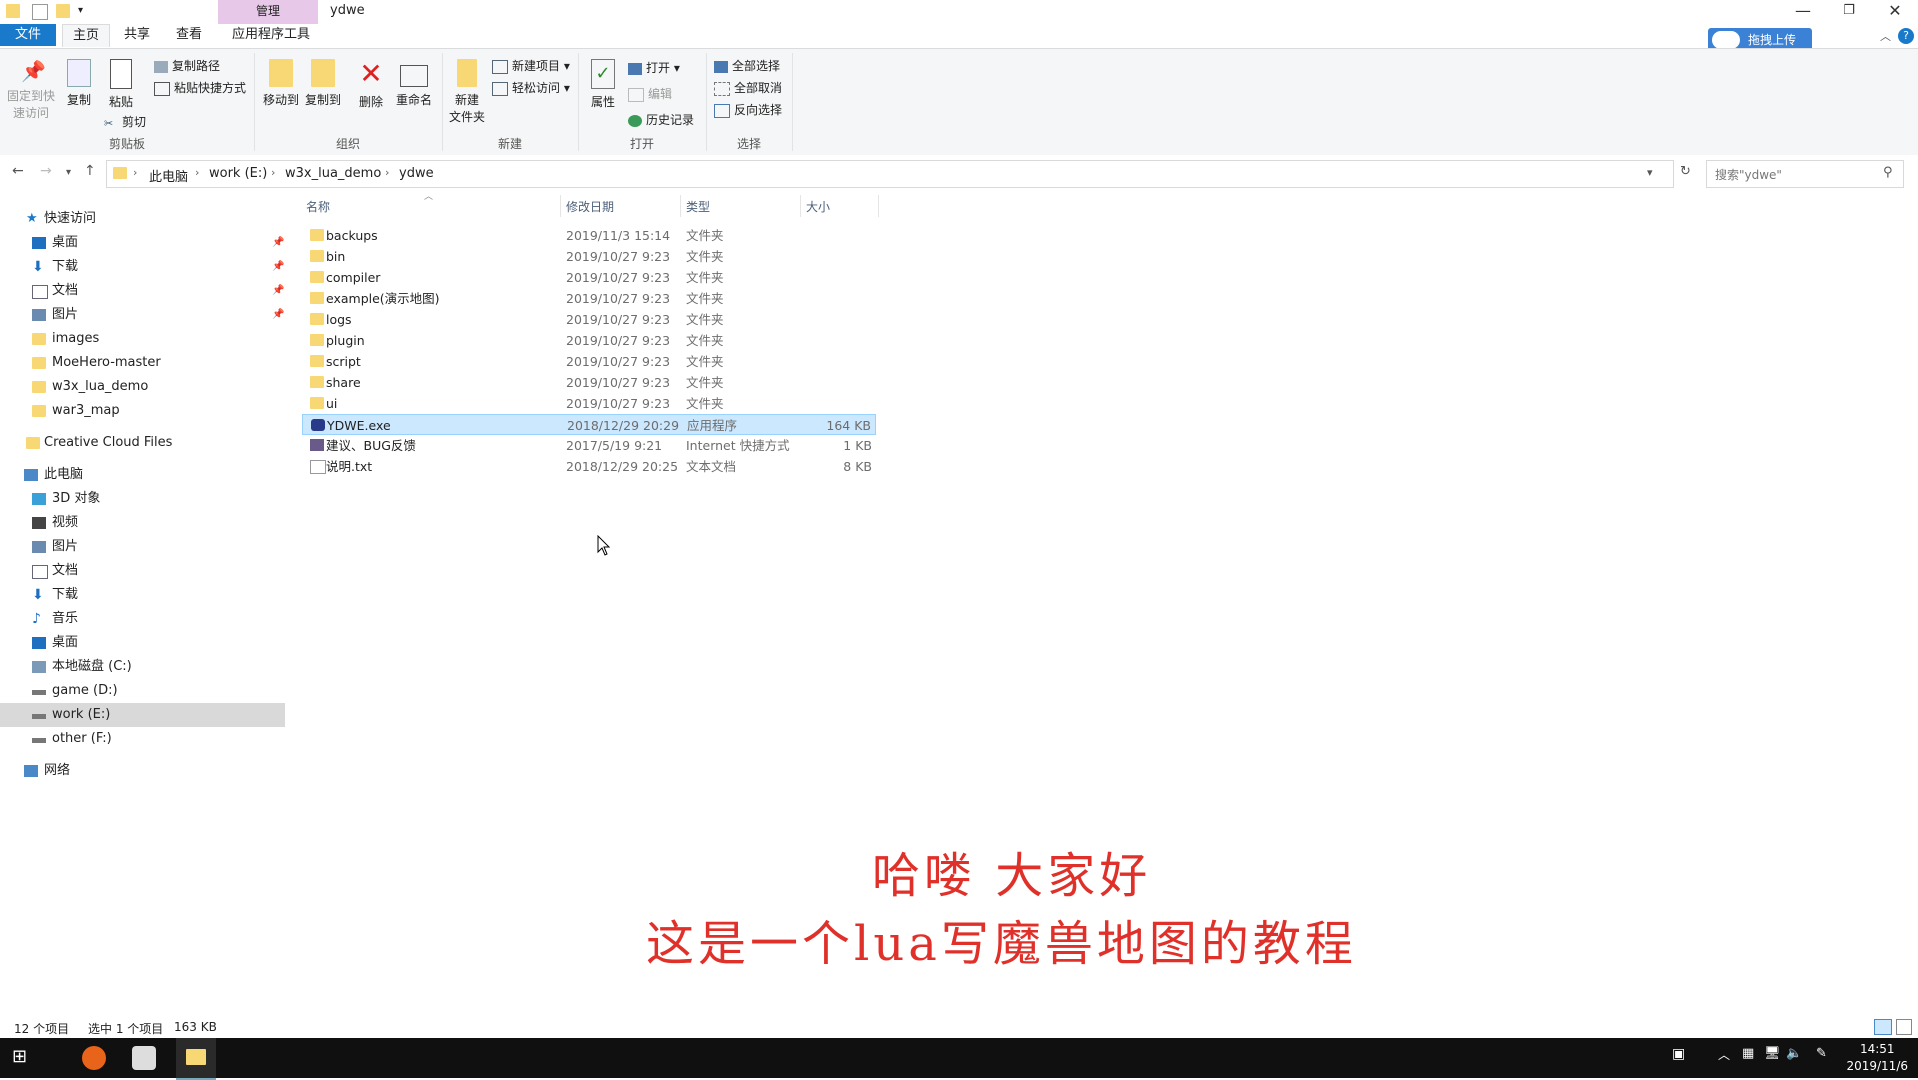 Image resolution: width=1918 pixels, height=1080 pixels. Describe the element at coordinates (589, 319) in the screenshot. I see `file-row-logs: logs 2019/10/27 9:23 文件夹` at that location.